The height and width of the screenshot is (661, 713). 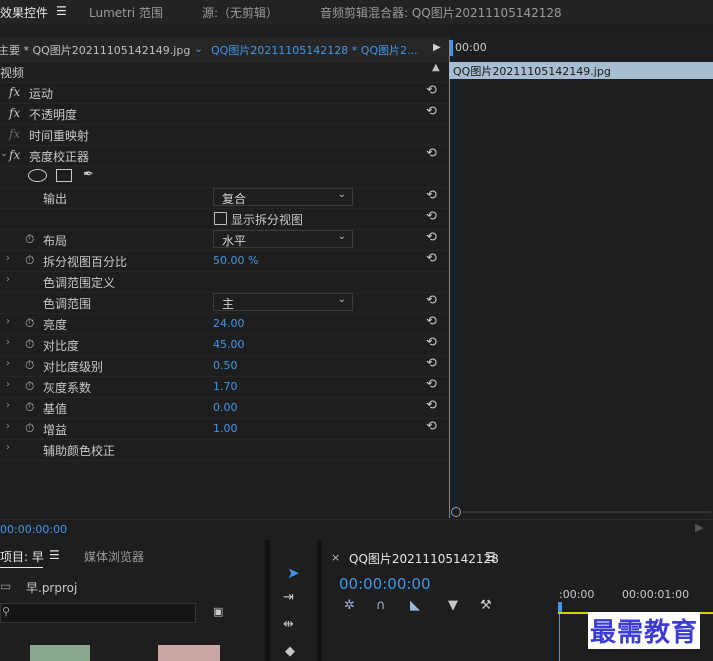 What do you see at coordinates (356, 529) in the screenshot?
I see `effect-controls-footer: 00:00:00:00 ▶` at bounding box center [356, 529].